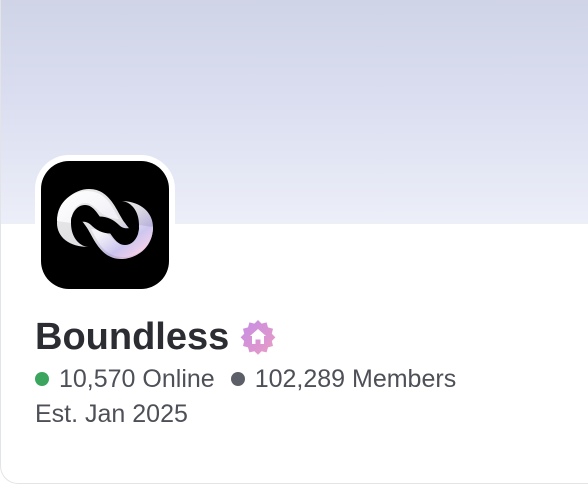  What do you see at coordinates (258, 337) in the screenshot?
I see `community-home-badge-icon` at bounding box center [258, 337].